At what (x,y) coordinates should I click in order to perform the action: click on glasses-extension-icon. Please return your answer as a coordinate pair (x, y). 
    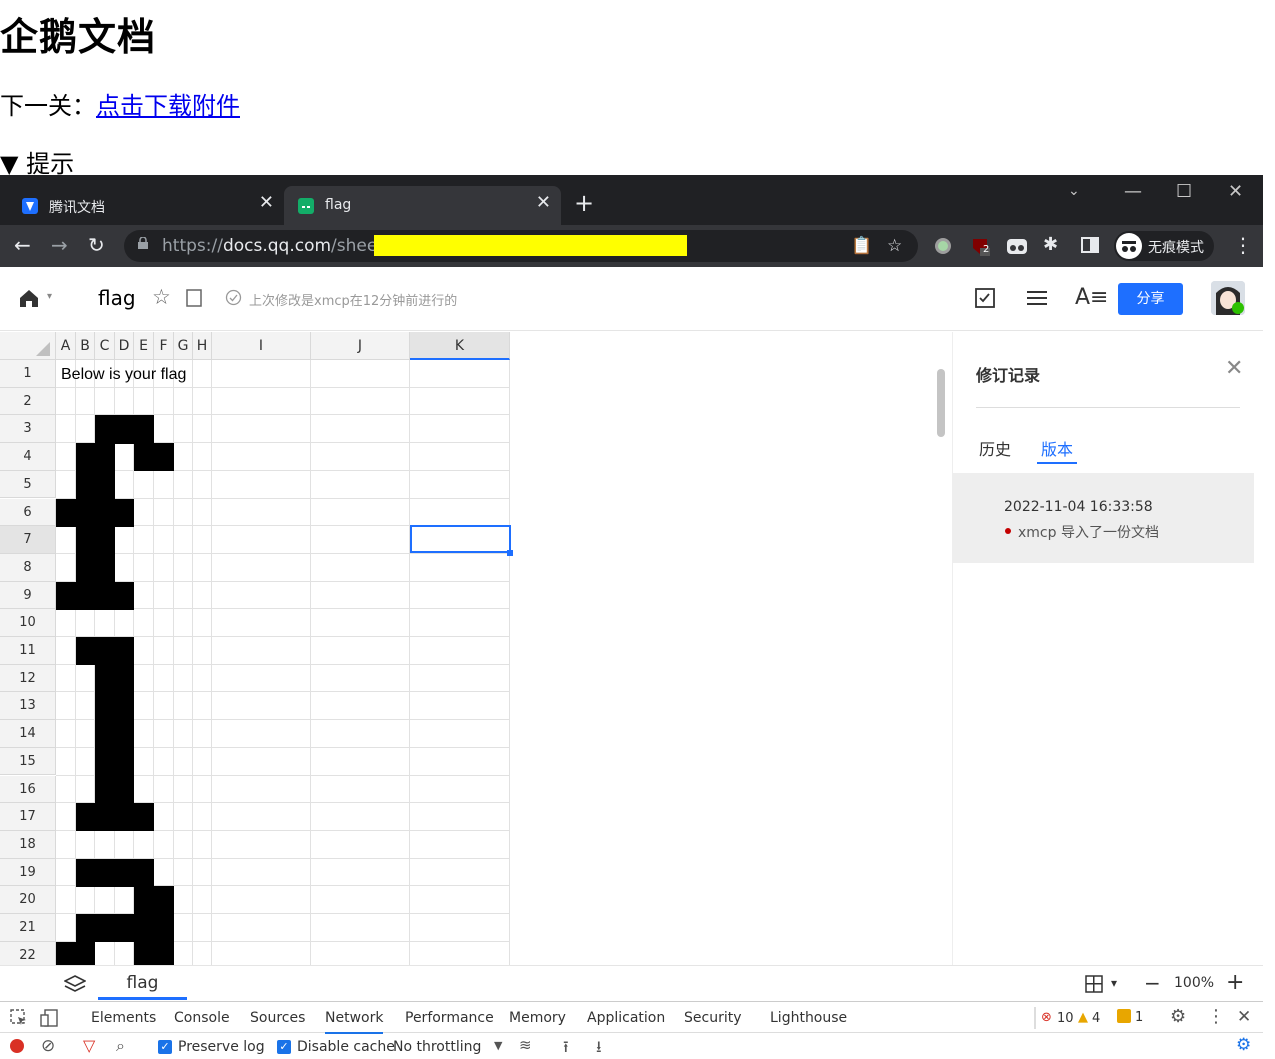
    Looking at the image, I should click on (1016, 246).